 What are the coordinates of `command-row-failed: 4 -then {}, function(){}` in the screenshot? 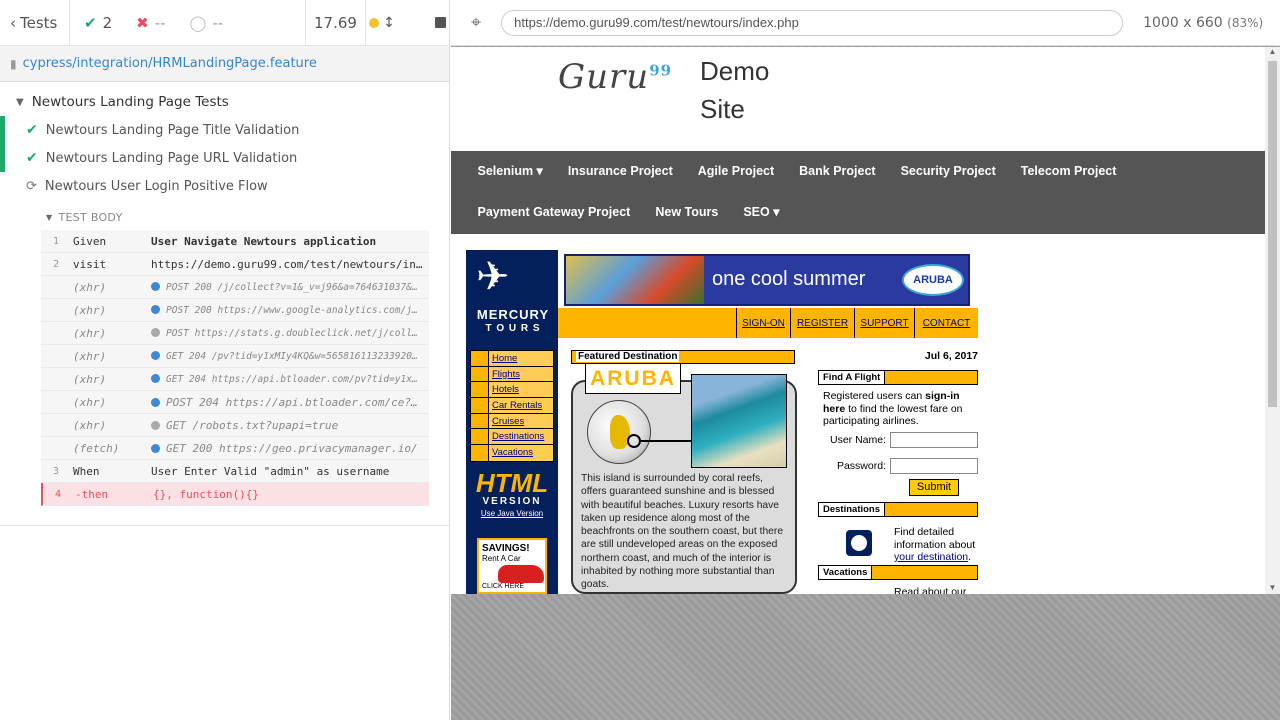 It's located at (235, 494).